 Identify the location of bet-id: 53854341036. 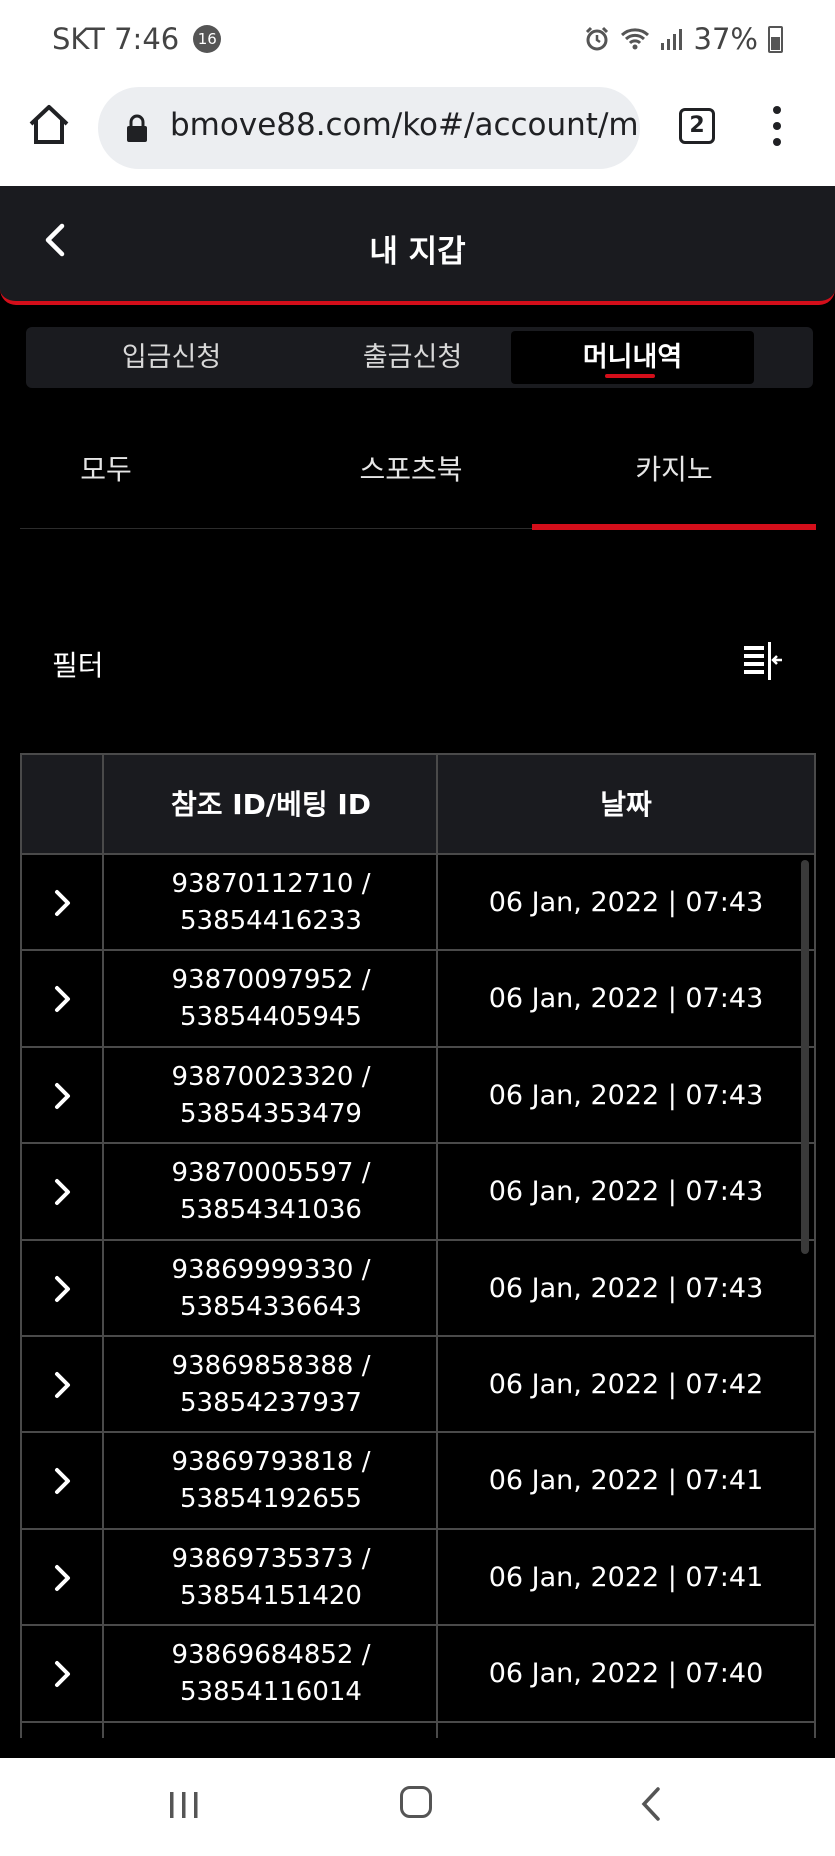
(271, 1210).